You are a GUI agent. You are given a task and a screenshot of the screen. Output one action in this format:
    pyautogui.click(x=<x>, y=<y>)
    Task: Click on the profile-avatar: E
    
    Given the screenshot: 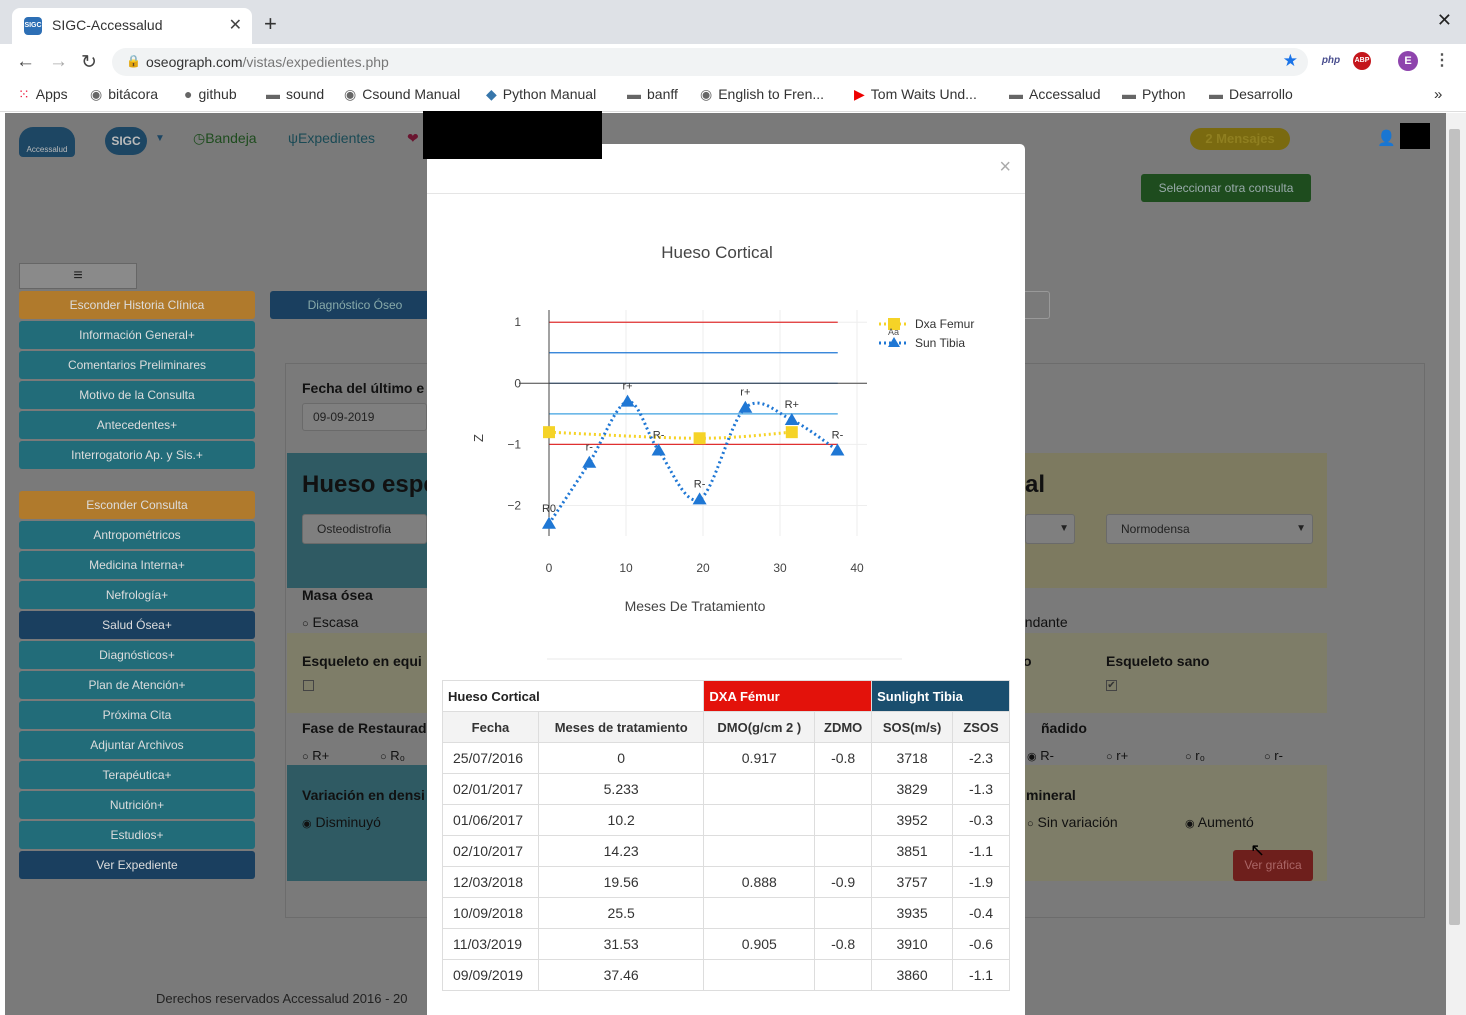 What is the action you would take?
    pyautogui.click(x=1408, y=61)
    